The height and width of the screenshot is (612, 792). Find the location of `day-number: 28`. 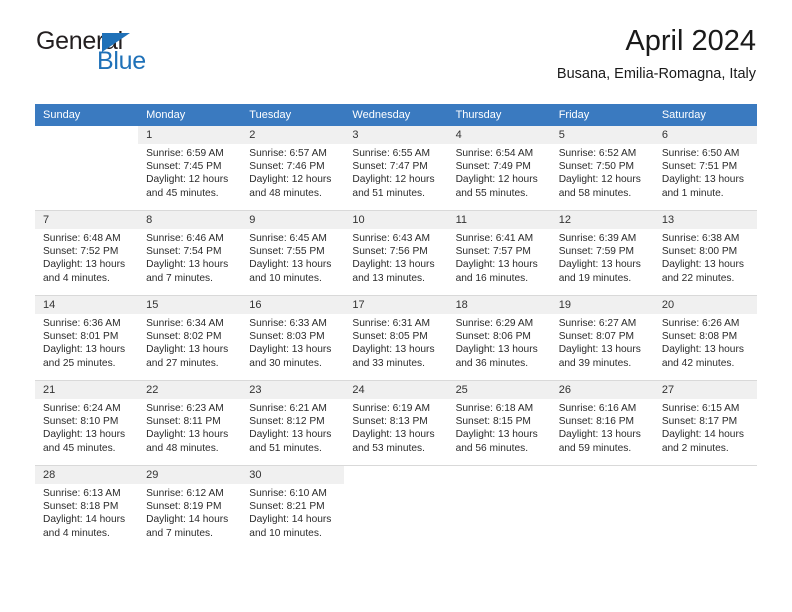

day-number: 28 is located at coordinates (87, 475).